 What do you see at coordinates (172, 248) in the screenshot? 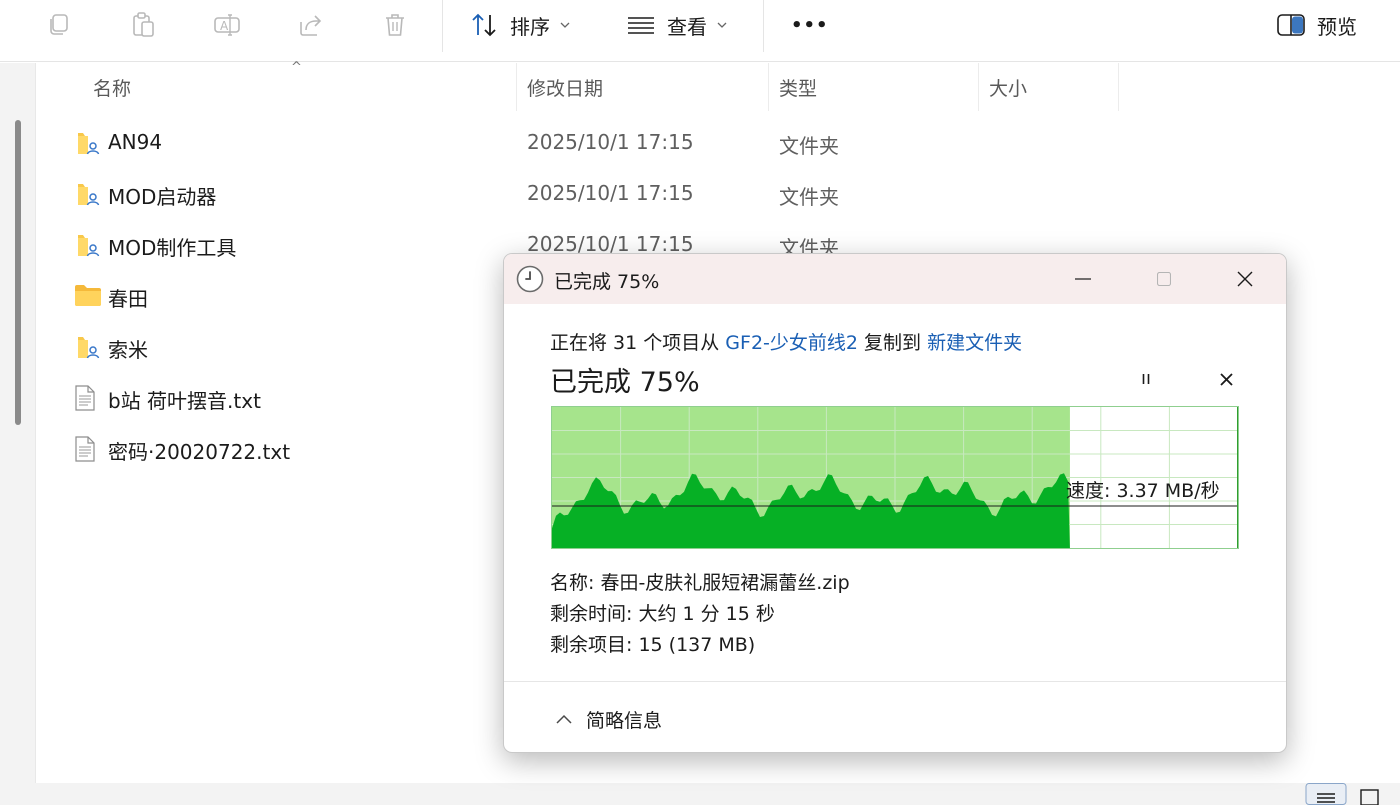
I see `file-name: MOD制作工具` at bounding box center [172, 248].